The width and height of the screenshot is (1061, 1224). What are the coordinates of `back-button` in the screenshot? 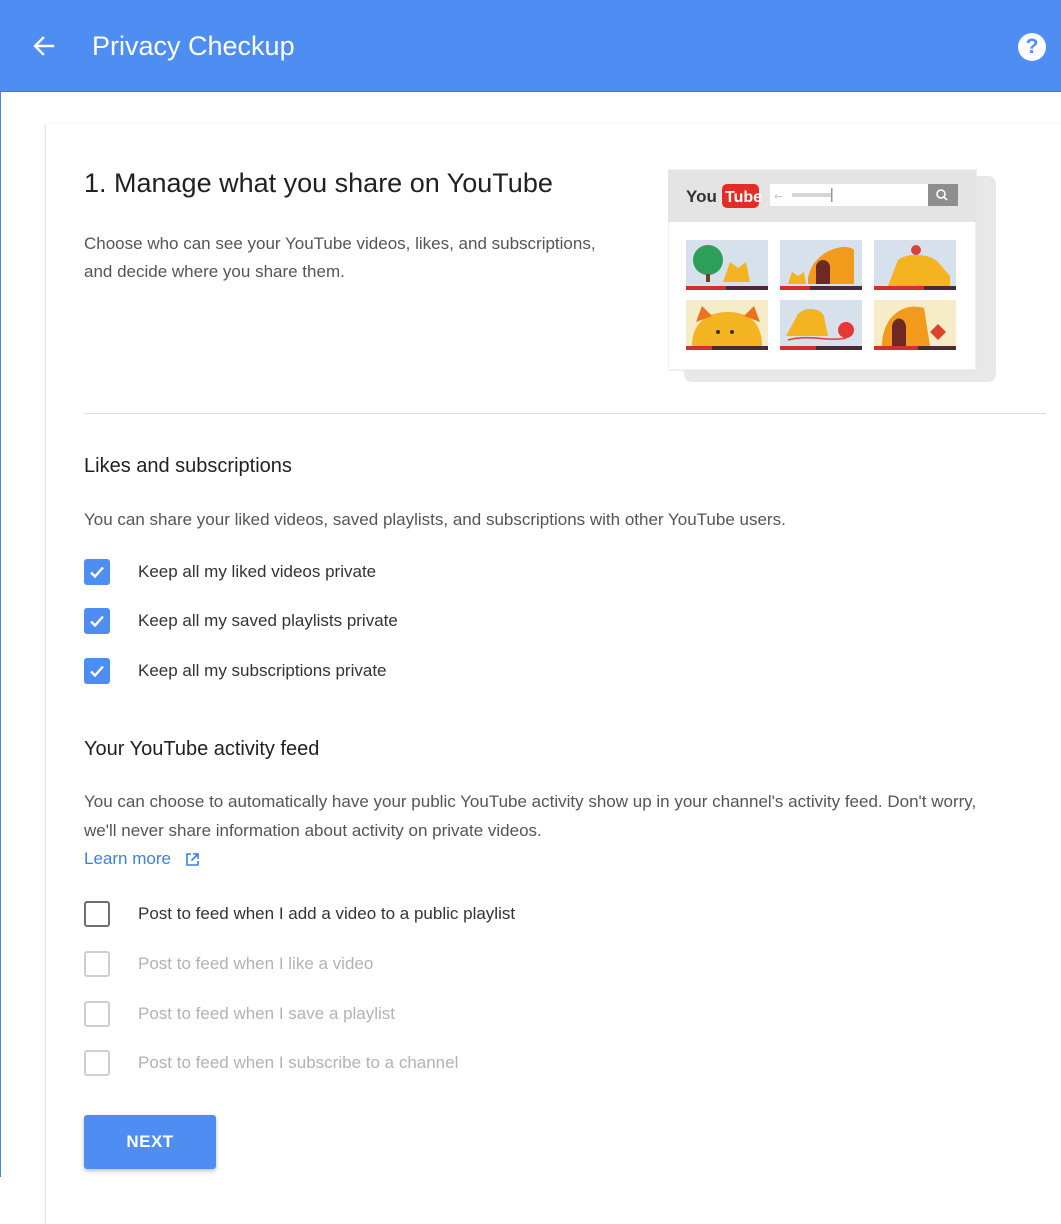 It's located at (44, 46).